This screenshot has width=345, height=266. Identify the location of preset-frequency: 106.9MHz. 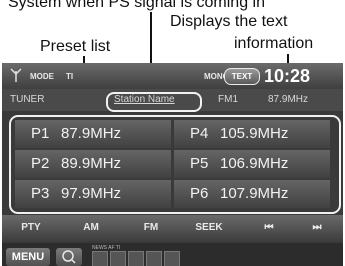
(254, 163).